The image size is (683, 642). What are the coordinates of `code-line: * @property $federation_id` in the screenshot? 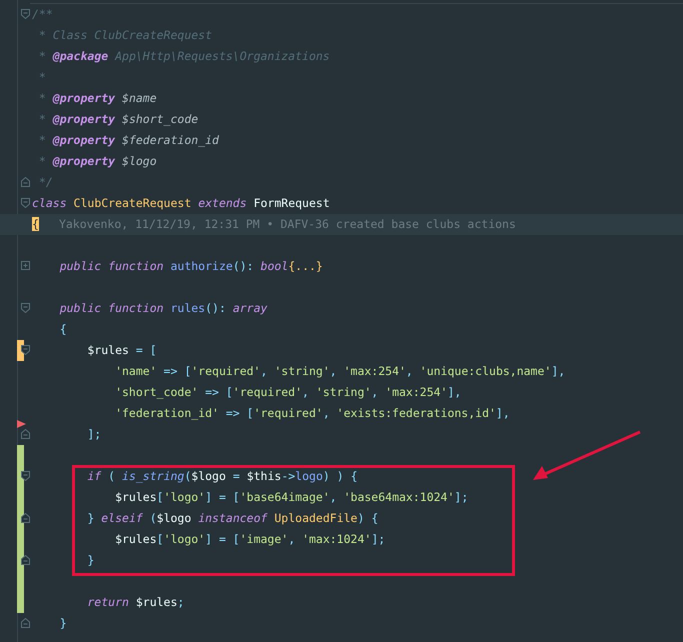 It's located at (128, 140).